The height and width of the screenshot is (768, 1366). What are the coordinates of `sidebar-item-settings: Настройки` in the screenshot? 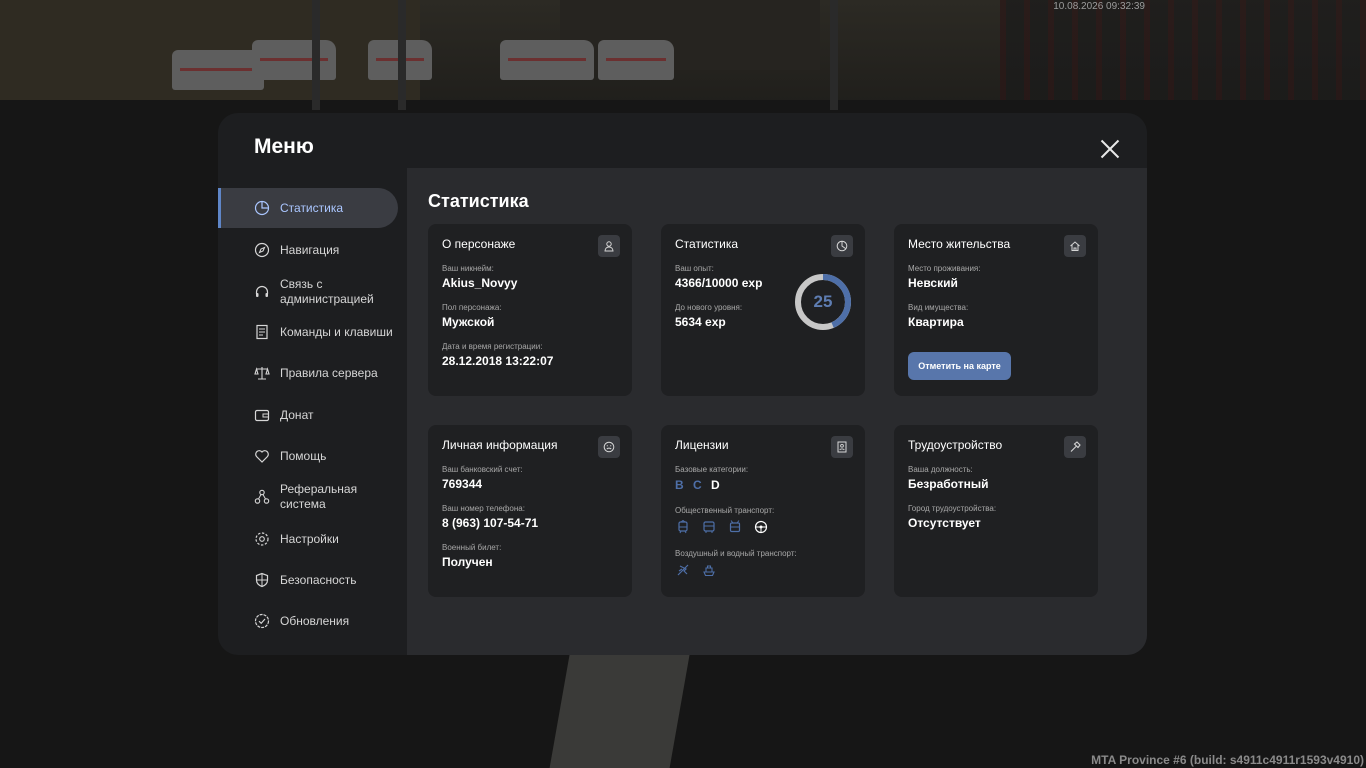 It's located at (308, 539).